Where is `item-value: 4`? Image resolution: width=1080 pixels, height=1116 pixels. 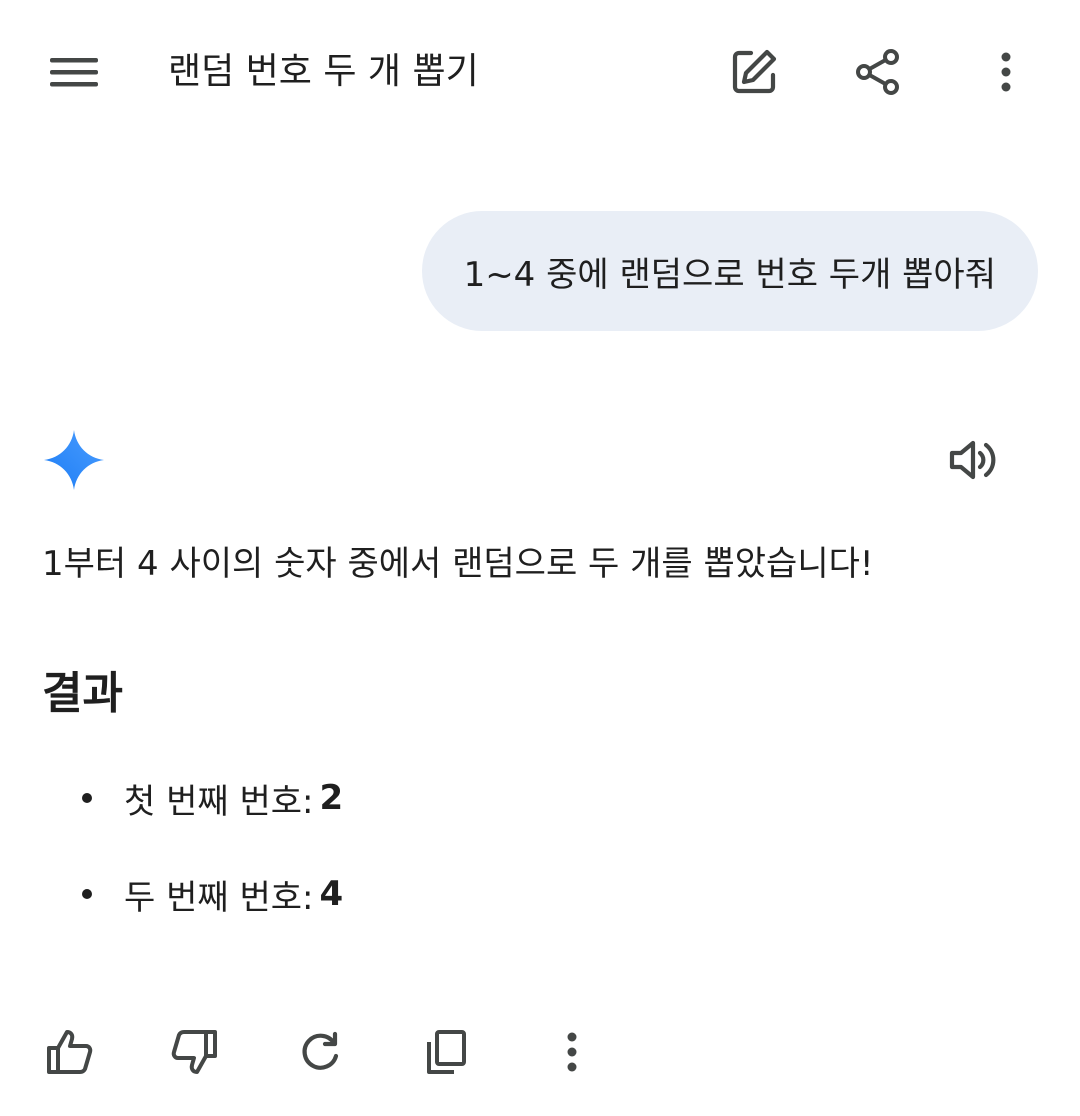 item-value: 4 is located at coordinates (331, 894).